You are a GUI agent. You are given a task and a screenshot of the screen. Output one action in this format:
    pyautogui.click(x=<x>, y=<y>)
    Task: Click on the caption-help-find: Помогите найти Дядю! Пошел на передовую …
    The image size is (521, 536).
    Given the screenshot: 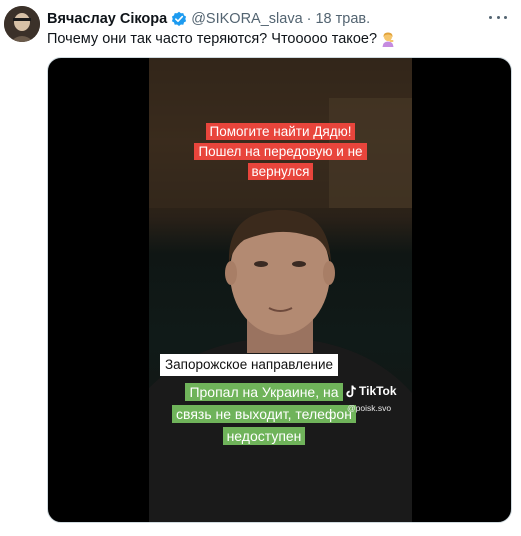 What is the action you would take?
    pyautogui.click(x=280, y=152)
    